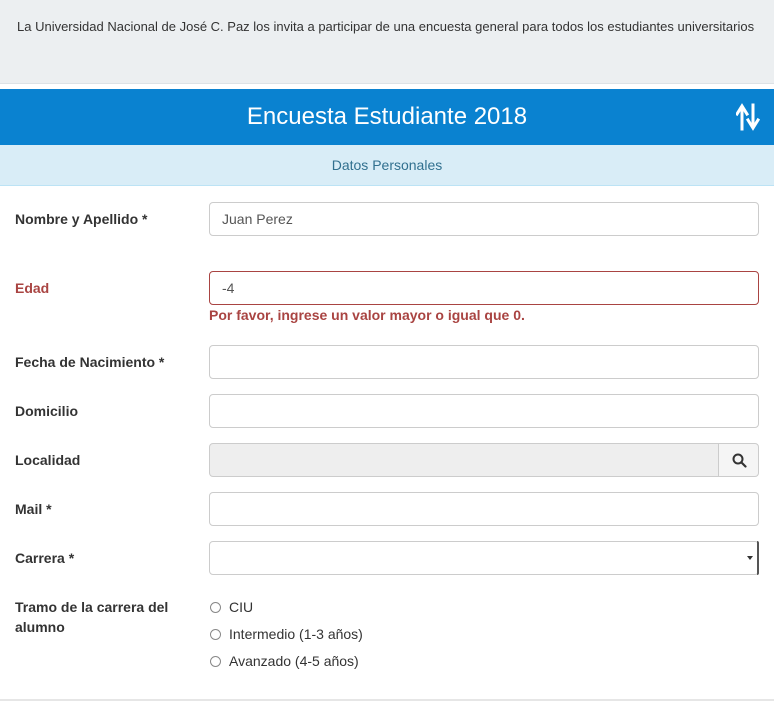  Describe the element at coordinates (32, 288) in the screenshot. I see `edad-label: Edad` at that location.